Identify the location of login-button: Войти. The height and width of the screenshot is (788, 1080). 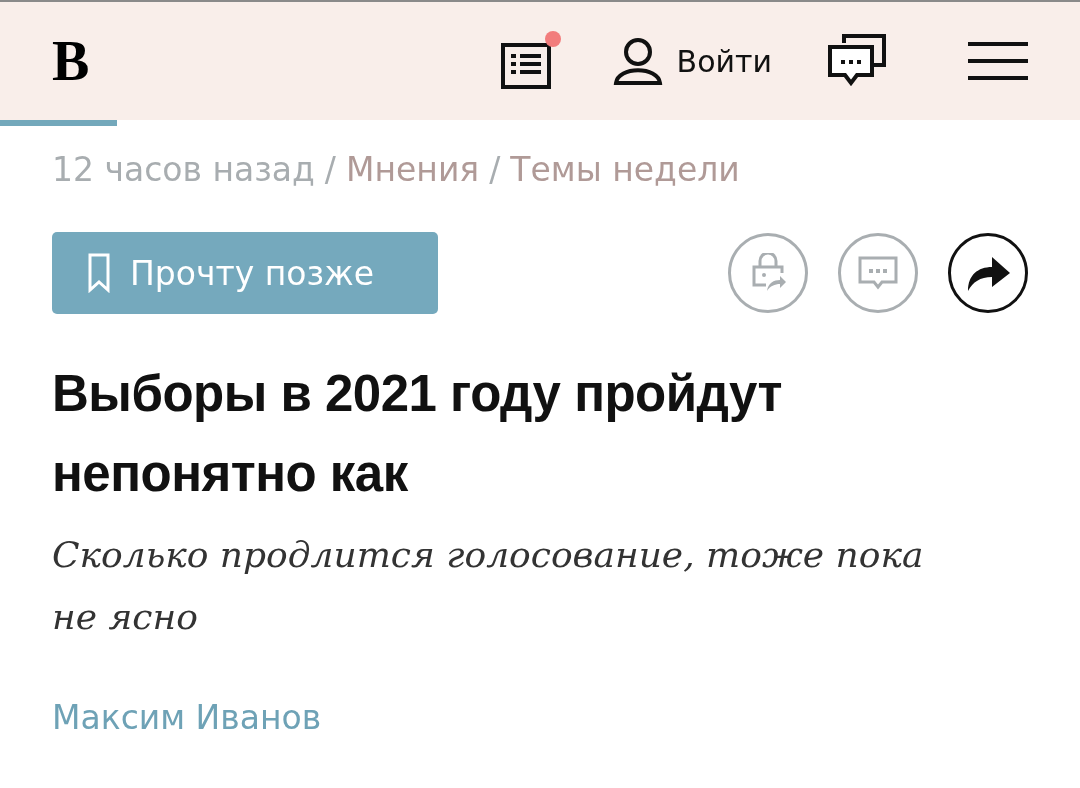
(692, 61).